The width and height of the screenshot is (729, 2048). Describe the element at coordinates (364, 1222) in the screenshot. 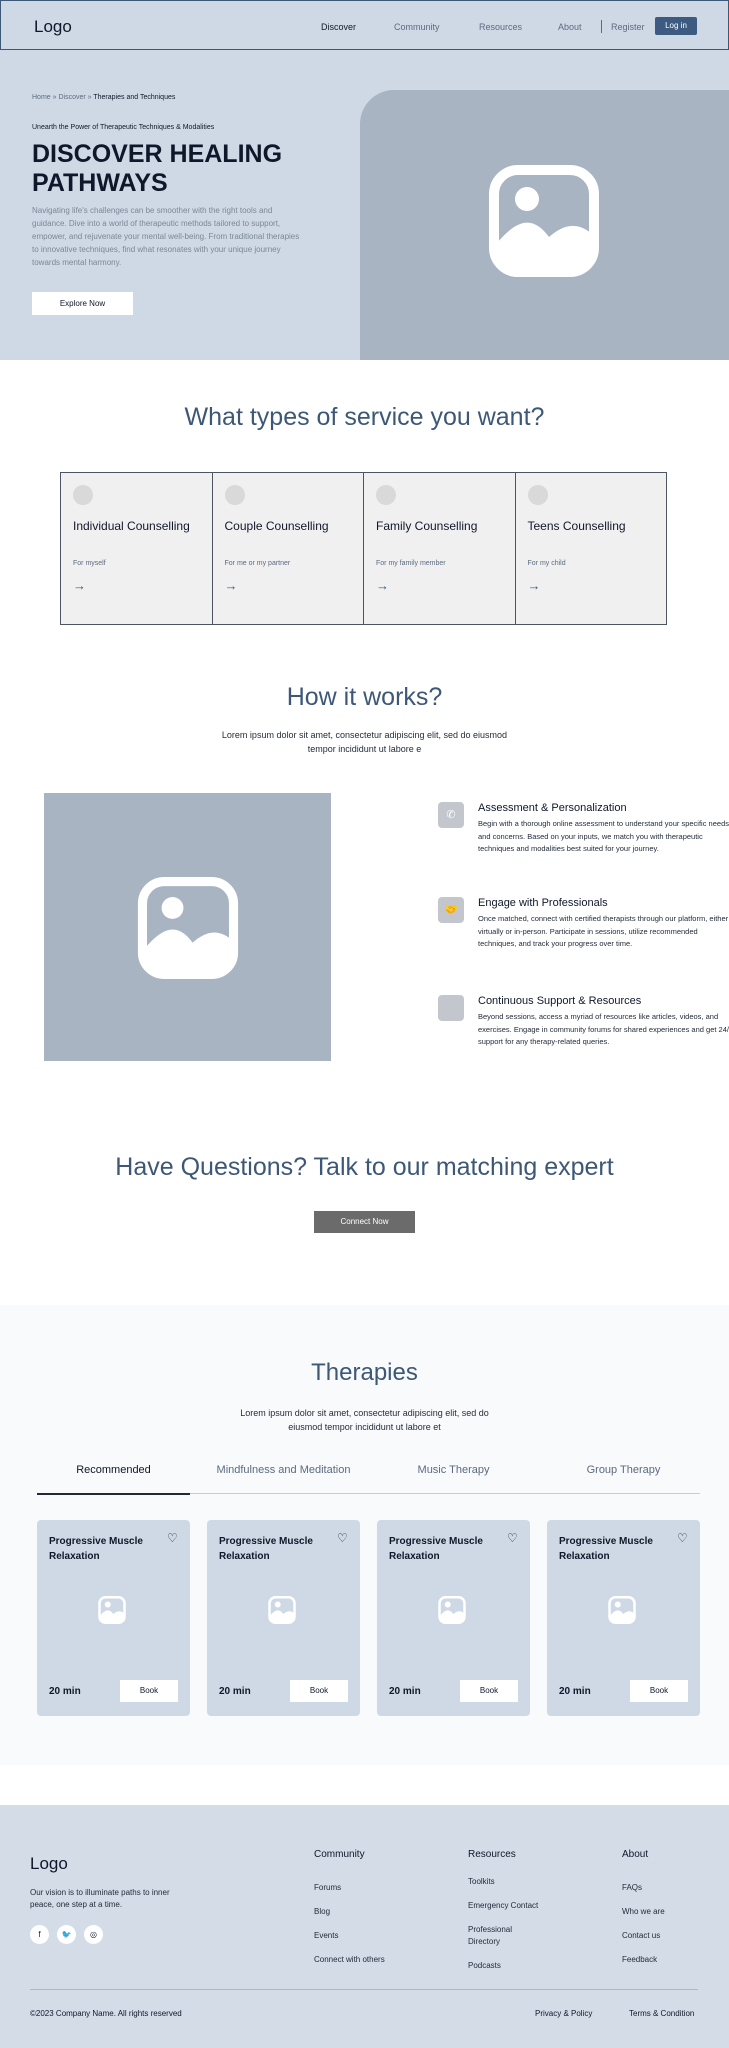

I see `connect-now-button: Connect Now` at that location.